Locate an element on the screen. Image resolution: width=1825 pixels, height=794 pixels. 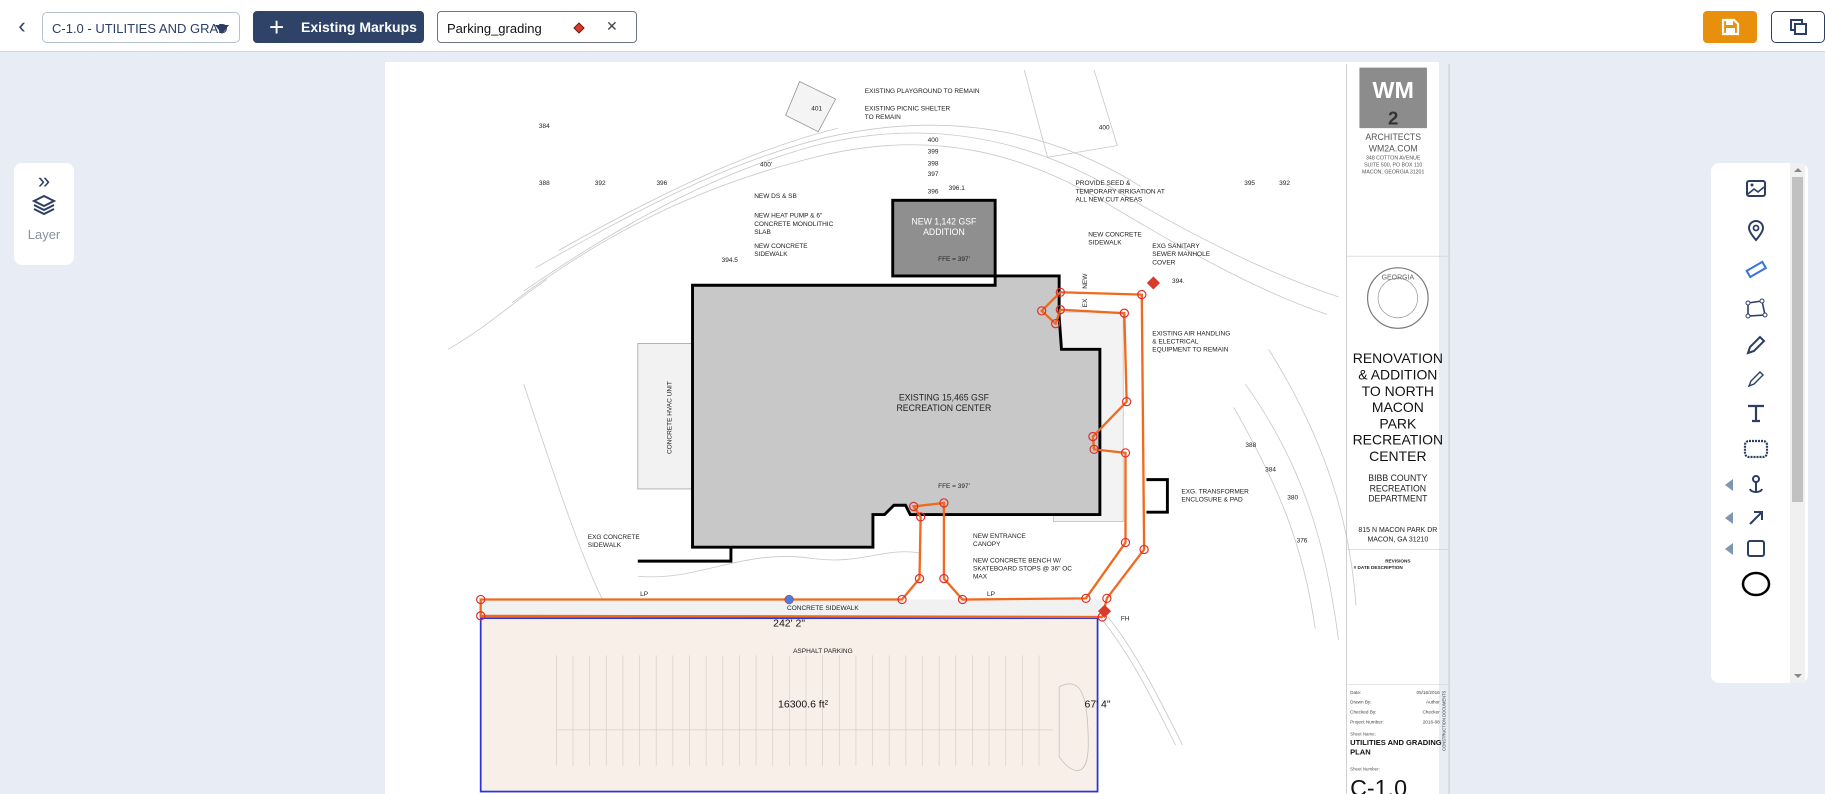
client-address: 815 N MACON PARK DR is located at coordinates (1397, 530).